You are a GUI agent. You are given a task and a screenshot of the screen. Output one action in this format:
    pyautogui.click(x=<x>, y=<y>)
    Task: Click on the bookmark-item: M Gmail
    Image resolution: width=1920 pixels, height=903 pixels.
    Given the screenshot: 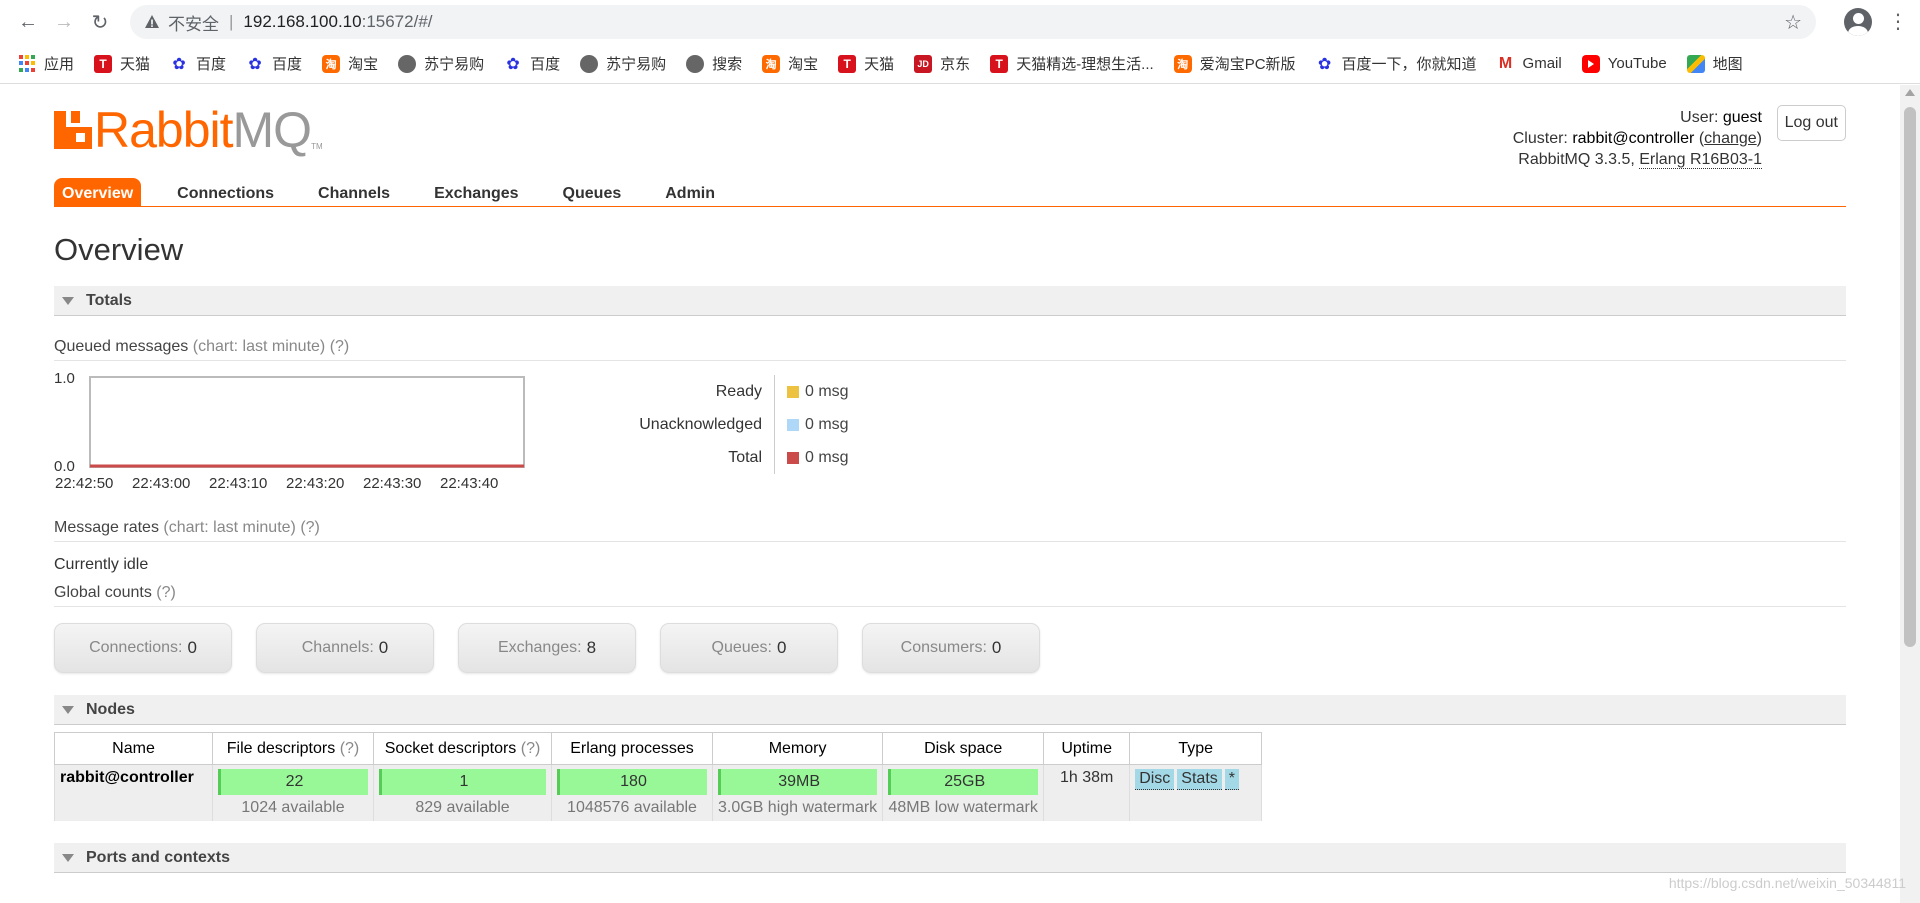 What is the action you would take?
    pyautogui.click(x=1529, y=64)
    